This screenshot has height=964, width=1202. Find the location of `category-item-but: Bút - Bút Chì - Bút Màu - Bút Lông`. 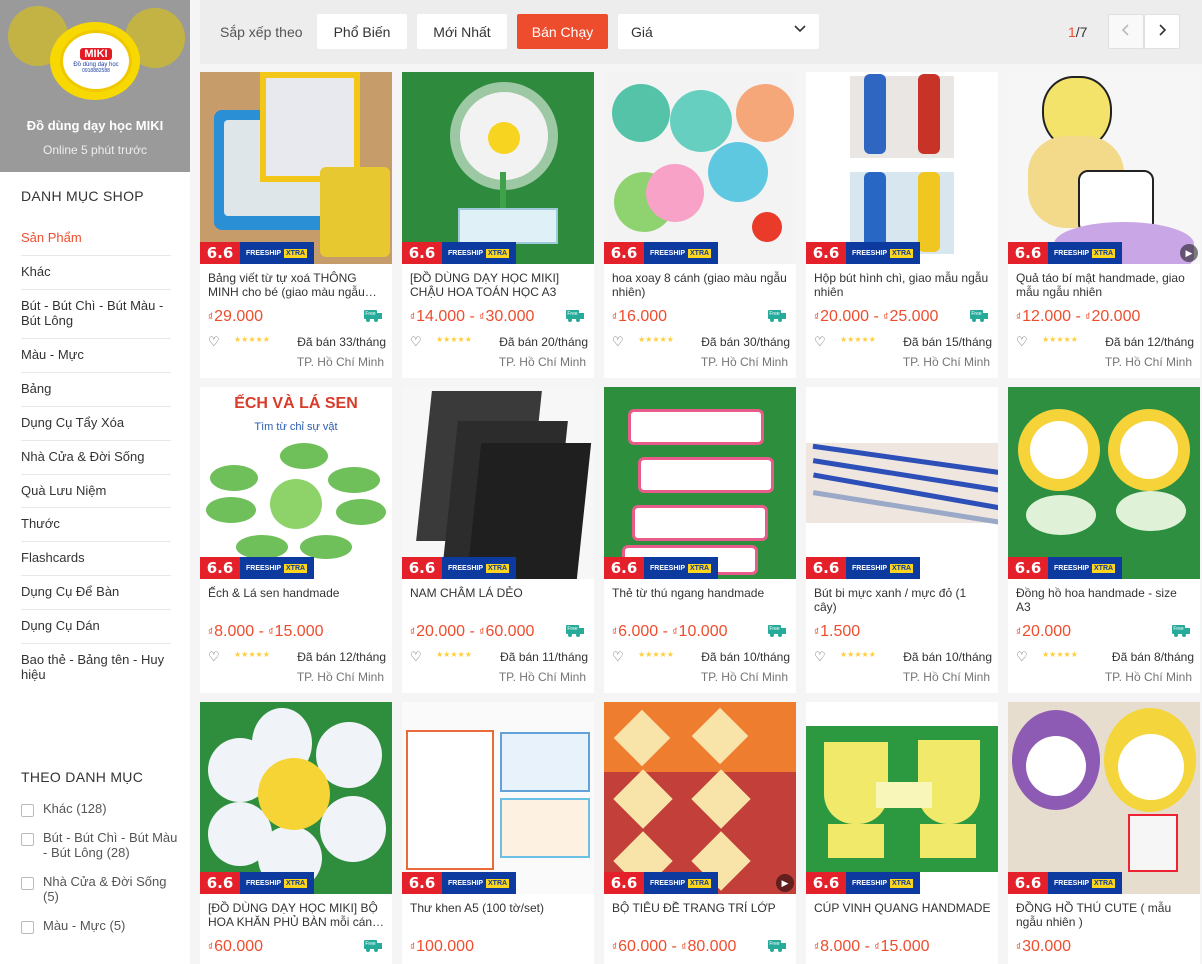

category-item-but: Bút - Bút Chì - Bút Màu - Bút Lông is located at coordinates (96, 314).